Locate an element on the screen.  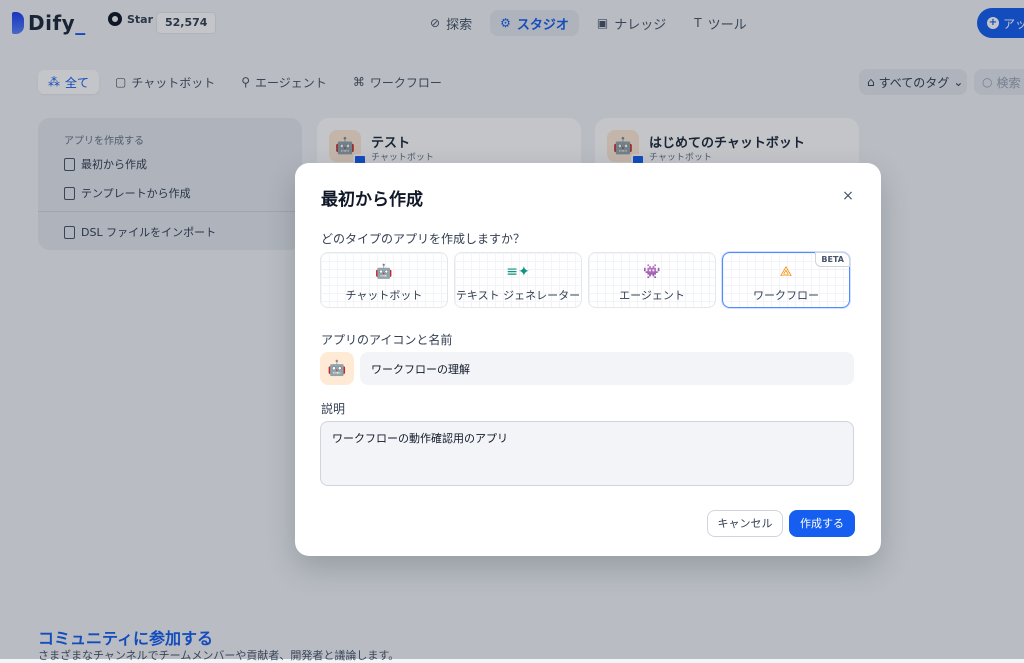
description-textarea: ワークフローの動作確認用のアプリ is located at coordinates (587, 453).